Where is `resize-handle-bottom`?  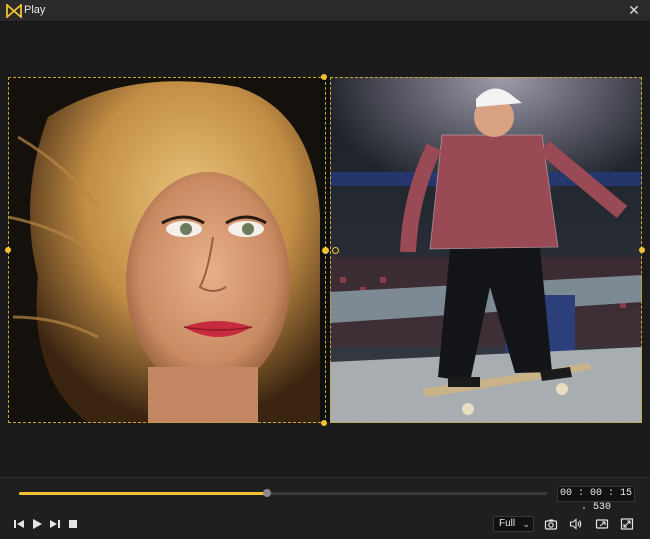
resize-handle-bottom is located at coordinates (324, 423).